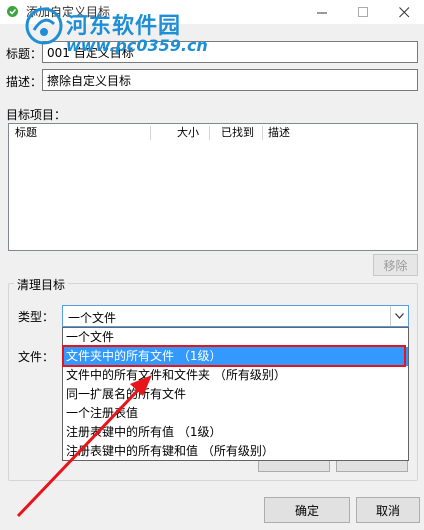 This screenshot has width=424, height=530. I want to click on ok-button: 确定, so click(307, 510).